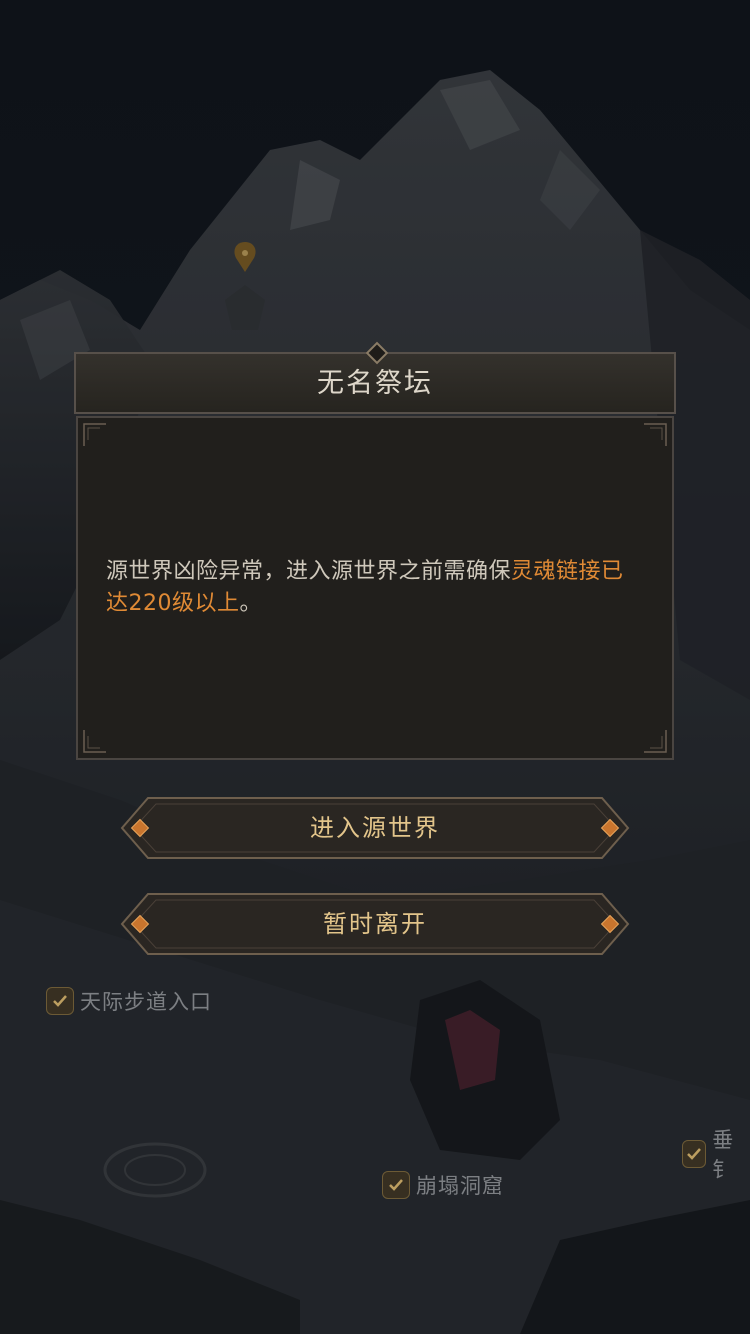  I want to click on leave-button: 暂时离开, so click(375, 924).